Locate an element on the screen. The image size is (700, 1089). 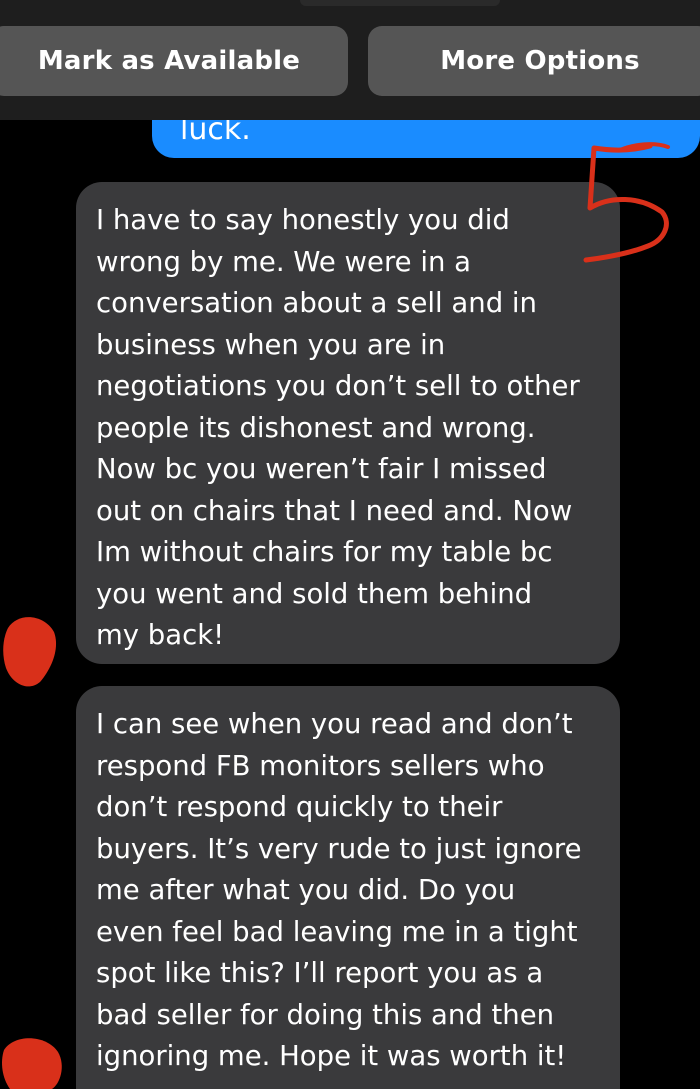
header-remnant is located at coordinates (400, 3).